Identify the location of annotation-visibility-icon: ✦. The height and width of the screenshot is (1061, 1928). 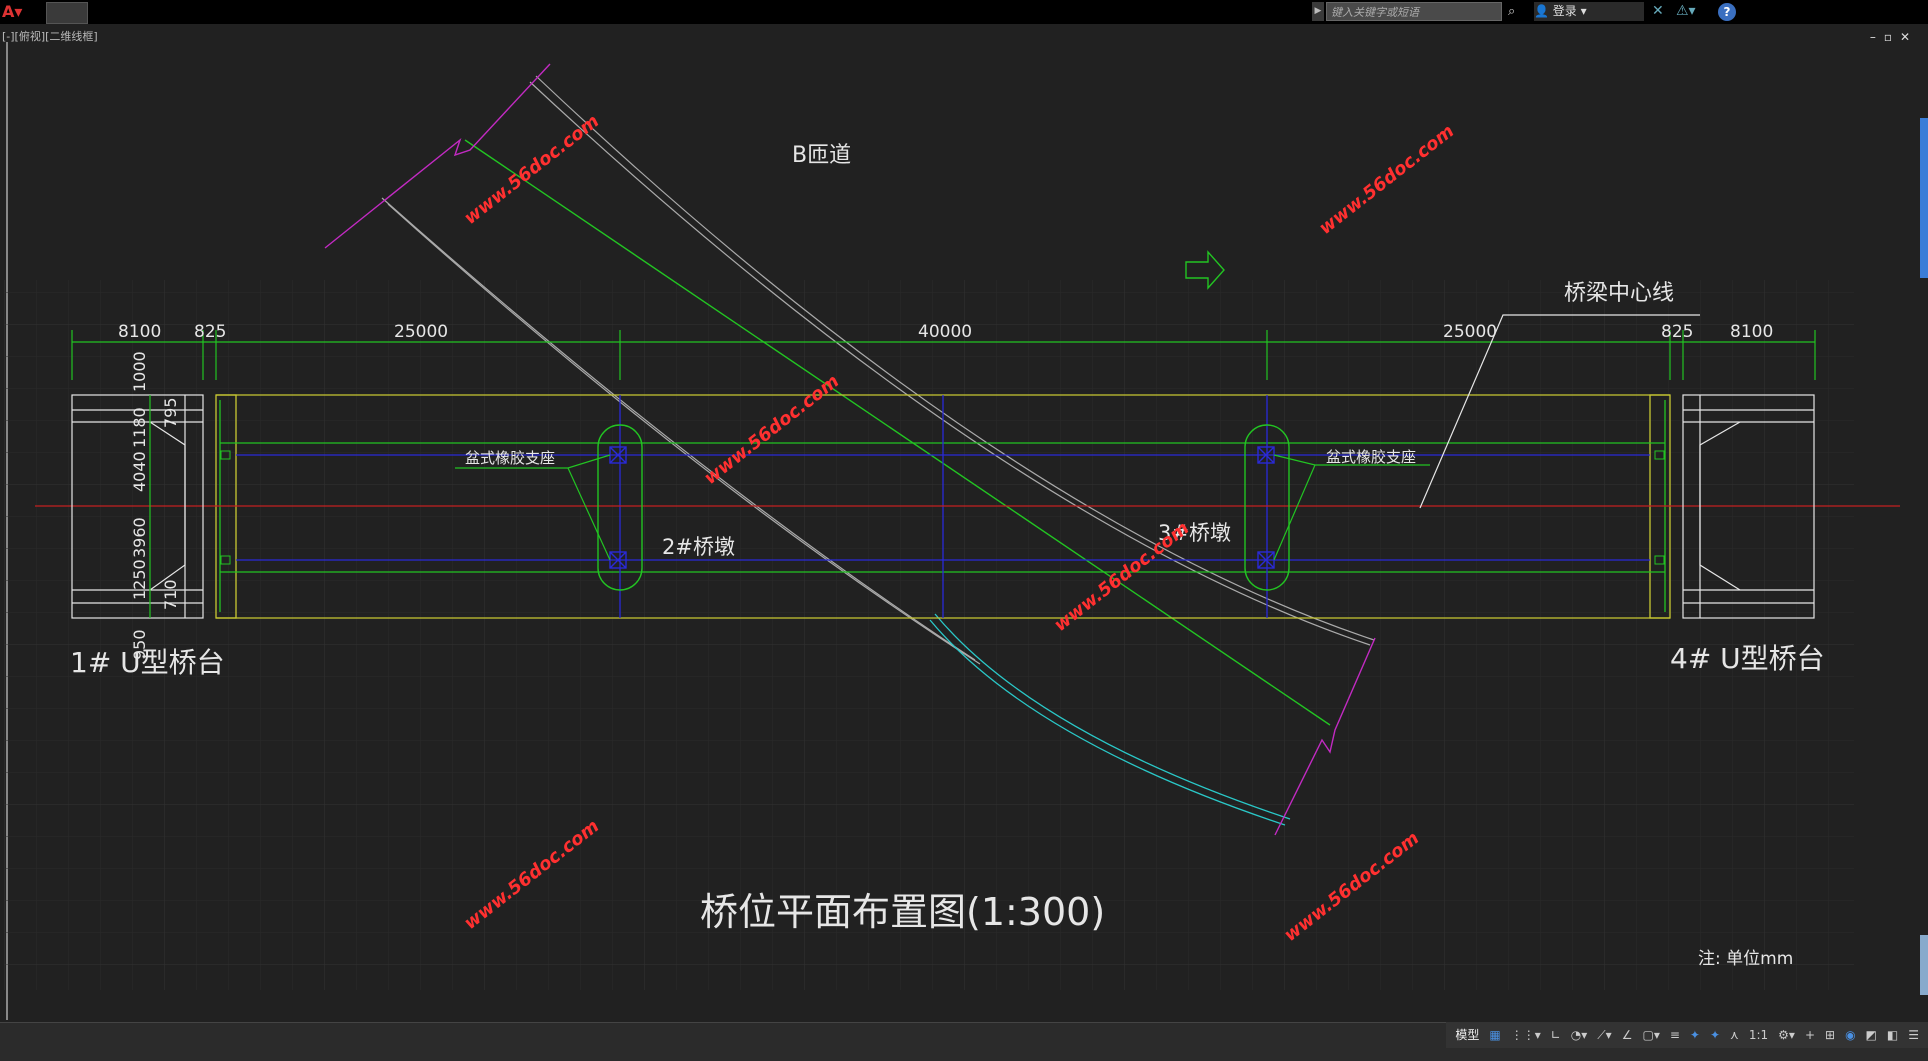
(1695, 1035).